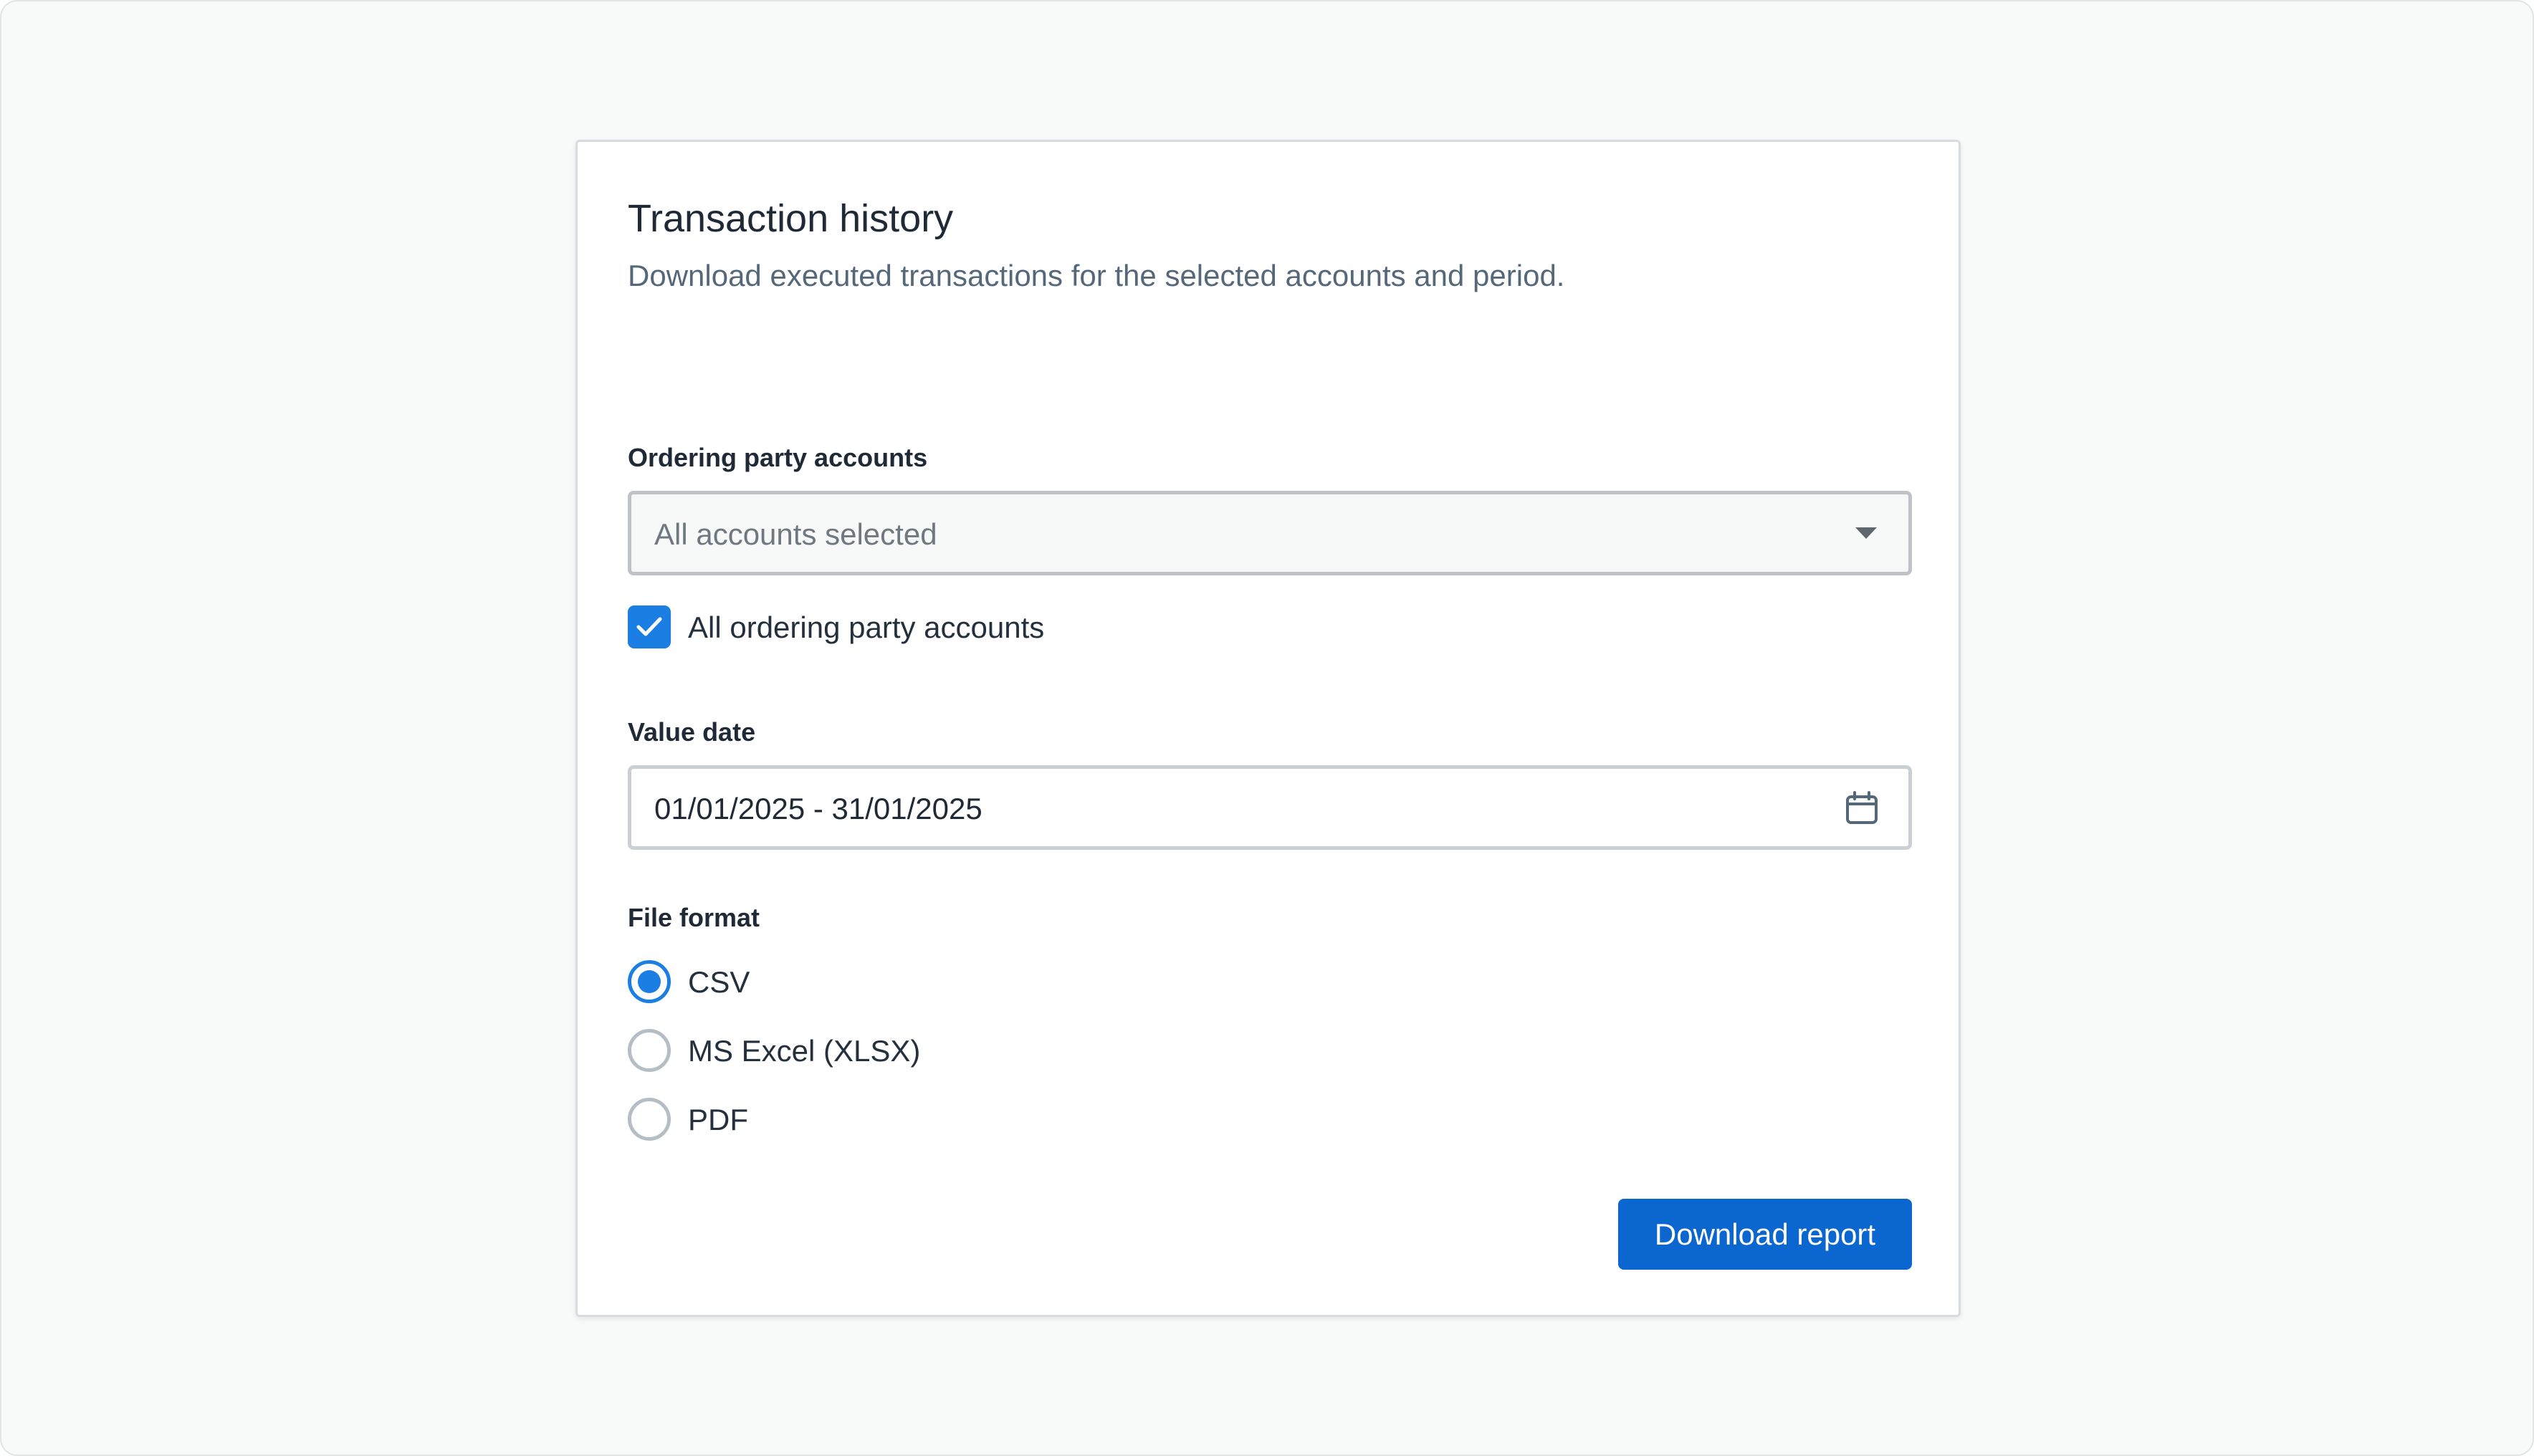 This screenshot has width=2534, height=1456. Describe the element at coordinates (719, 982) in the screenshot. I see `file-format-option-label: CSV` at that location.